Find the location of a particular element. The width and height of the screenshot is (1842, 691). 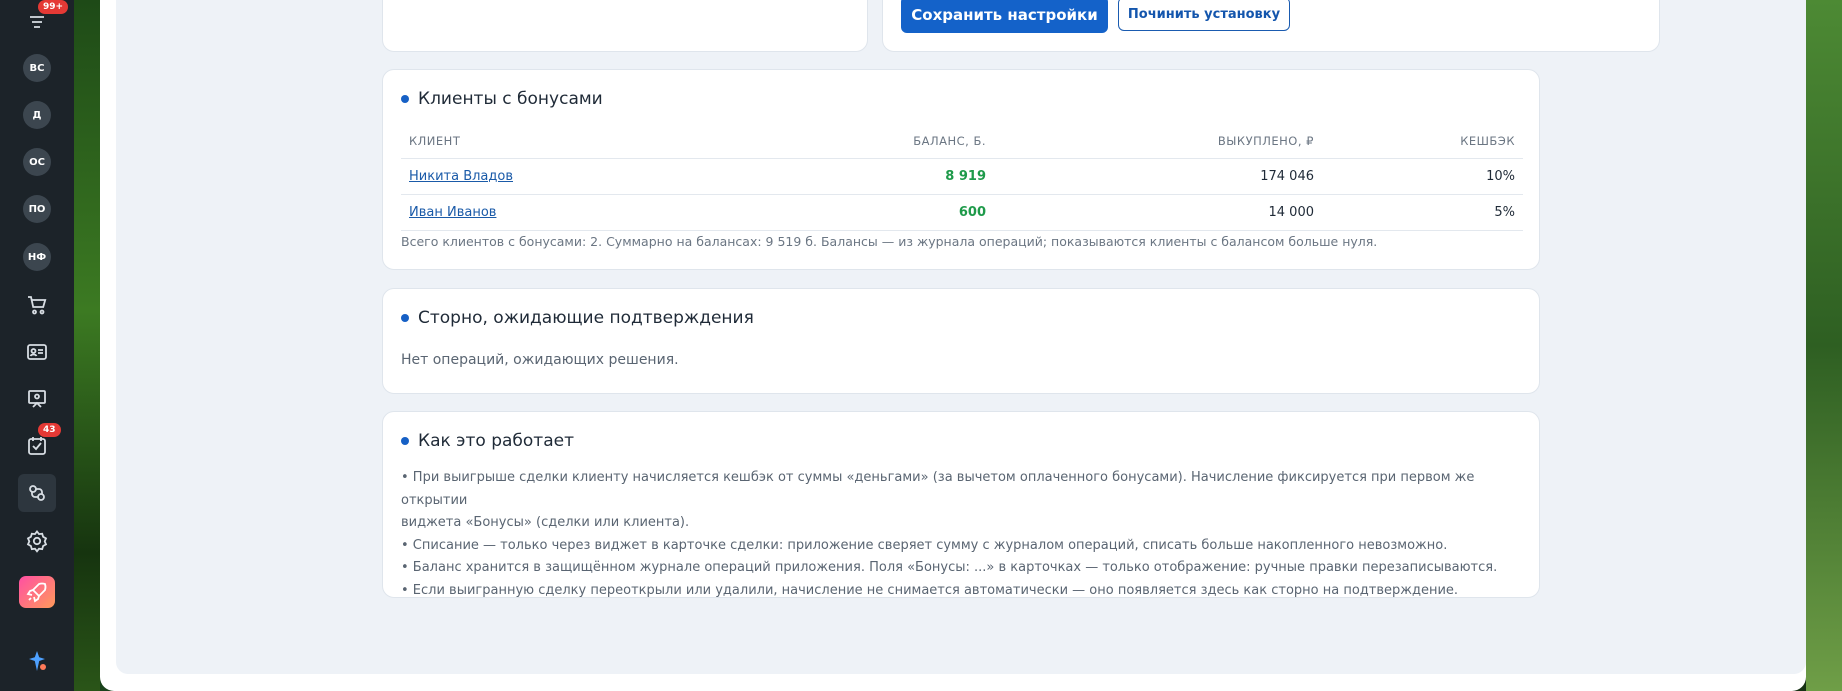

repair-install-button: Починить установку is located at coordinates (1204, 15).